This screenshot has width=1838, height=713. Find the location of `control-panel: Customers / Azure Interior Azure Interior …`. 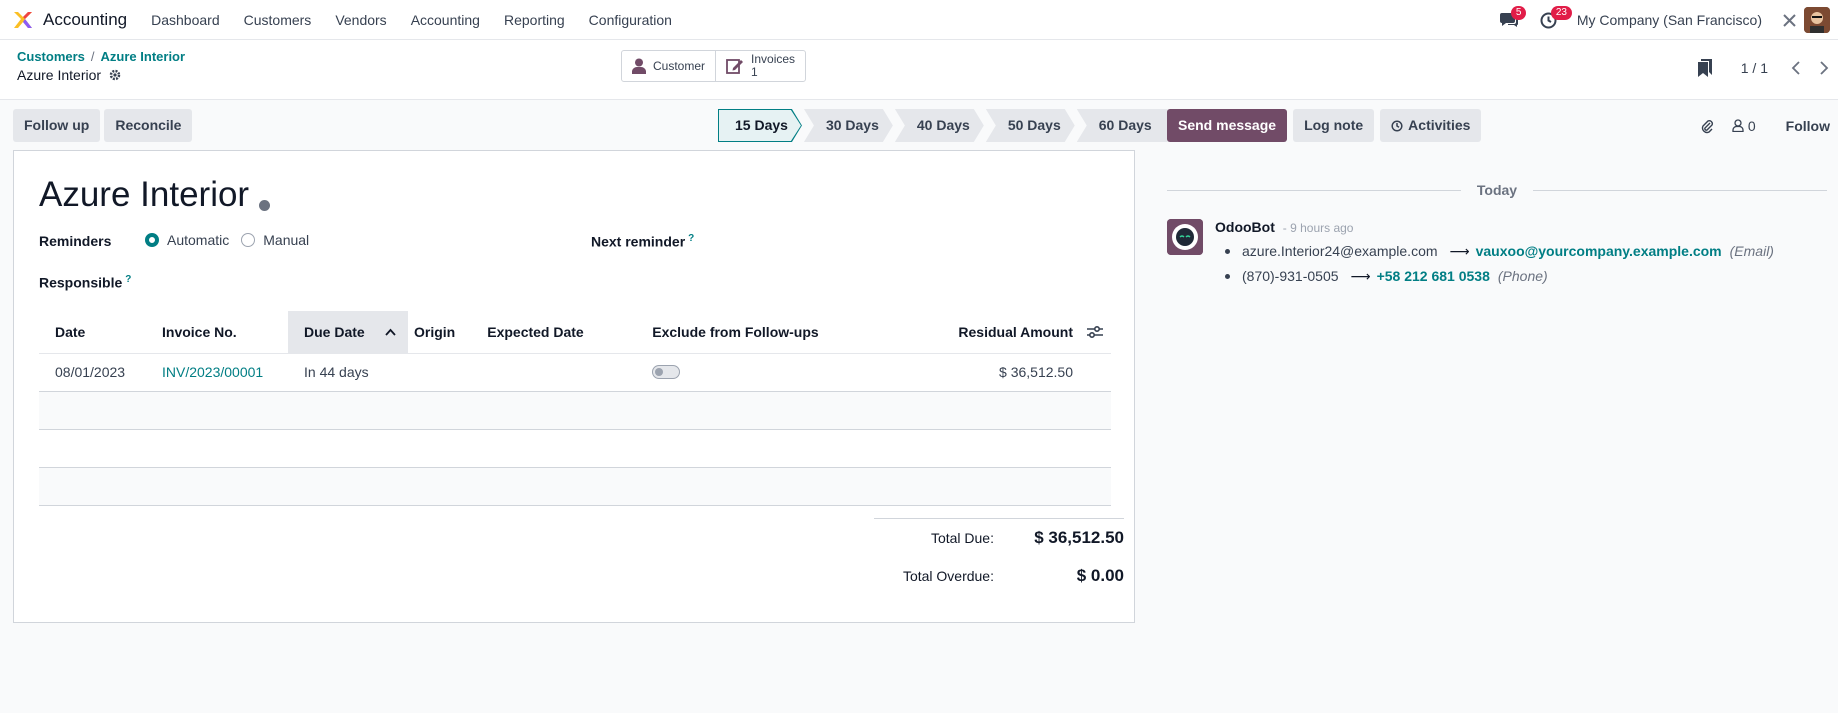

control-panel: Customers / Azure Interior Azure Interior … is located at coordinates (919, 70).